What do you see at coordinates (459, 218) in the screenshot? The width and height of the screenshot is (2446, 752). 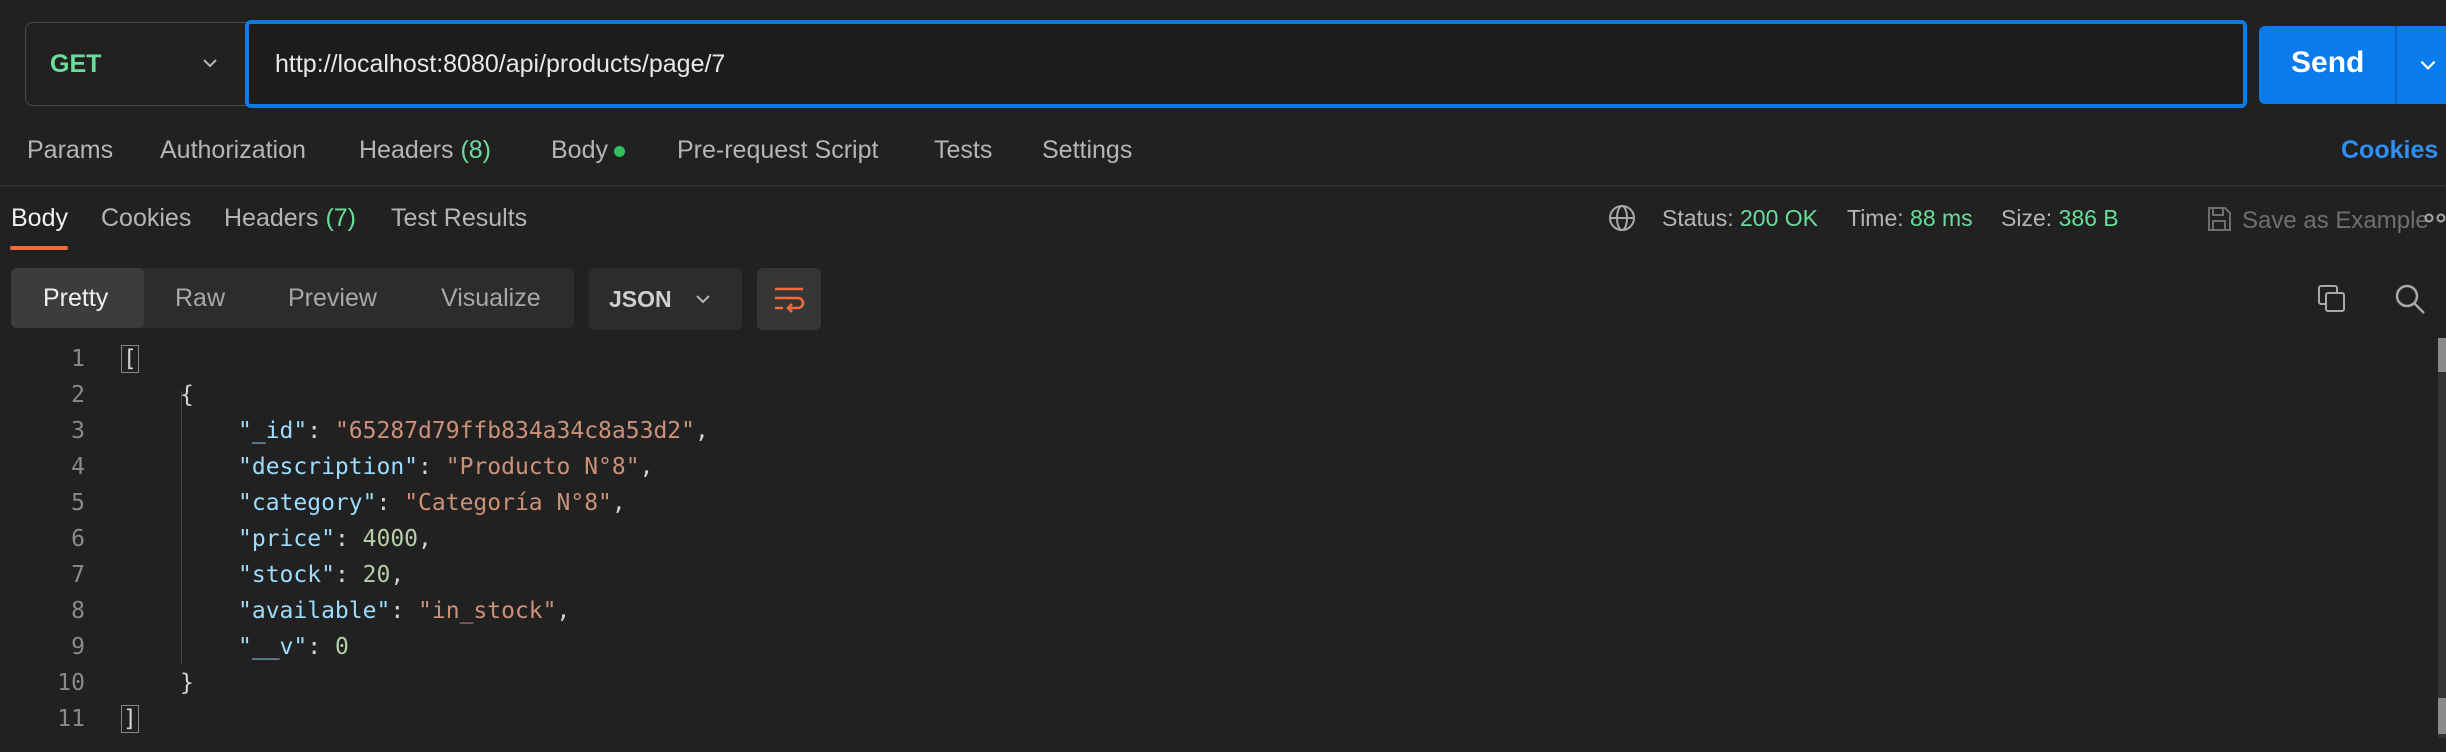 I see `response-tab-test-results: Test Results` at bounding box center [459, 218].